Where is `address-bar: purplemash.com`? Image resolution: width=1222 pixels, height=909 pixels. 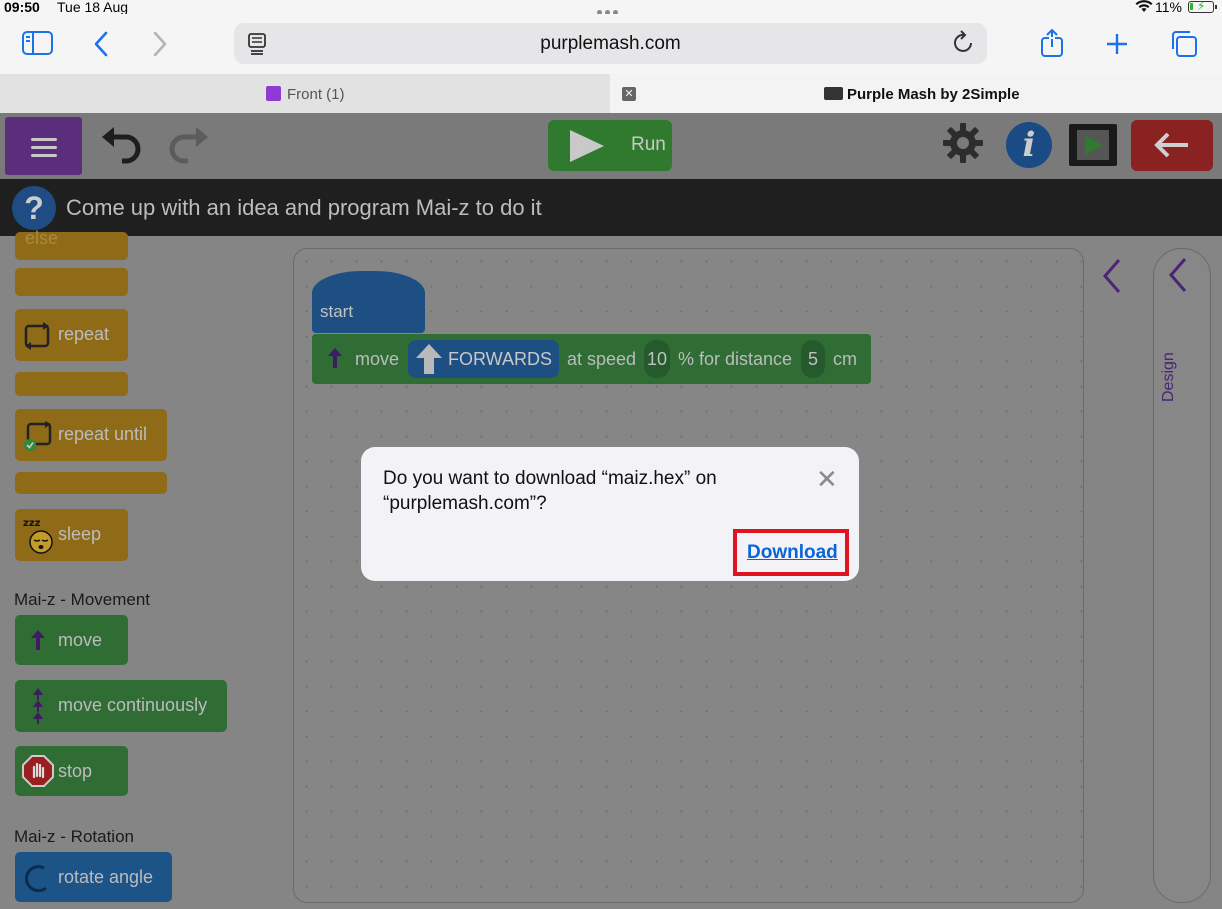 address-bar: purplemash.com is located at coordinates (610, 43).